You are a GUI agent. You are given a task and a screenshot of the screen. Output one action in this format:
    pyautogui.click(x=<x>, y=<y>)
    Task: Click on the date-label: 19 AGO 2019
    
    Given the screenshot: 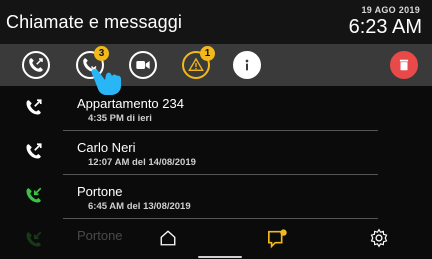 What is the action you would take?
    pyautogui.click(x=390, y=10)
    